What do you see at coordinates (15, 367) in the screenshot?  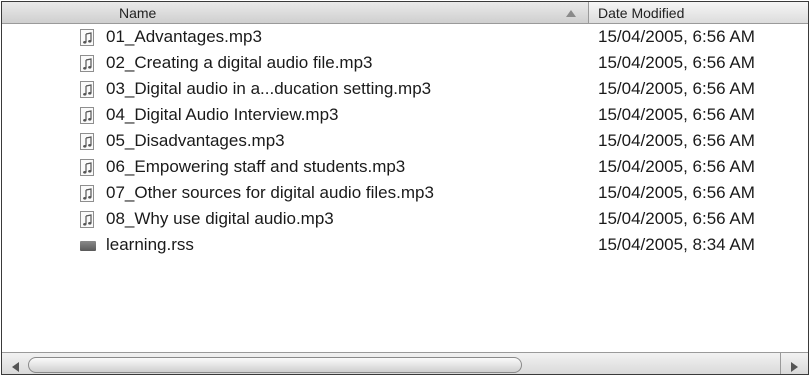 I see `scroll-left-arrow-icon` at bounding box center [15, 367].